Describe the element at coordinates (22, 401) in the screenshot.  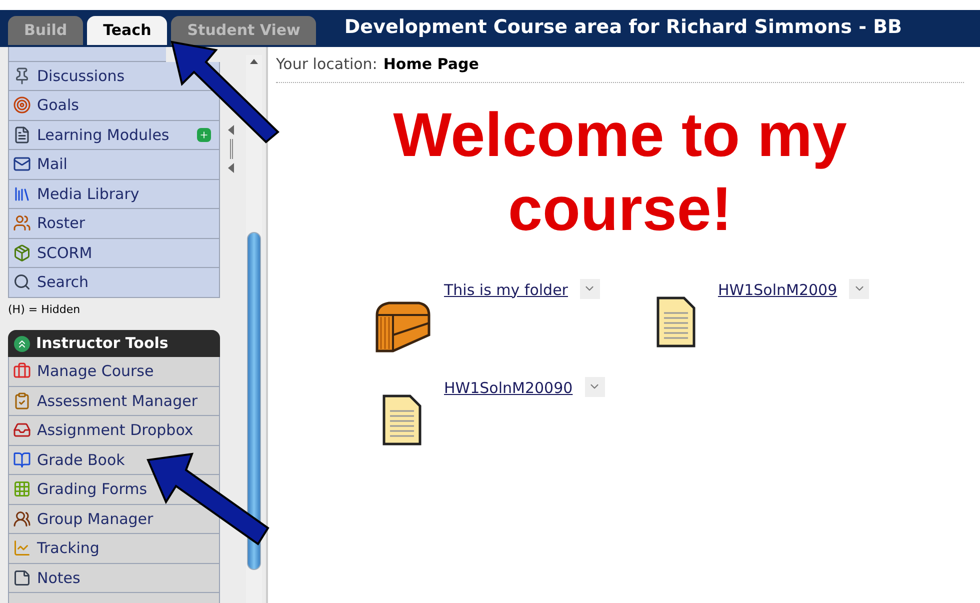
I see `clipboard-icon` at that location.